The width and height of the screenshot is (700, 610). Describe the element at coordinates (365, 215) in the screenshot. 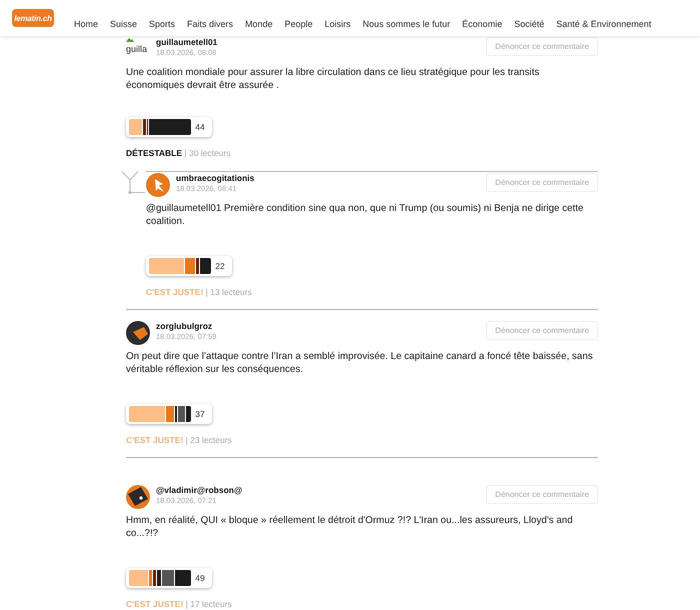

I see `comment-text: @guillaumetell01 Première condition sine qua non, que ni Trump (ou soumis) ni Benja ne dirige cette coalition.` at that location.